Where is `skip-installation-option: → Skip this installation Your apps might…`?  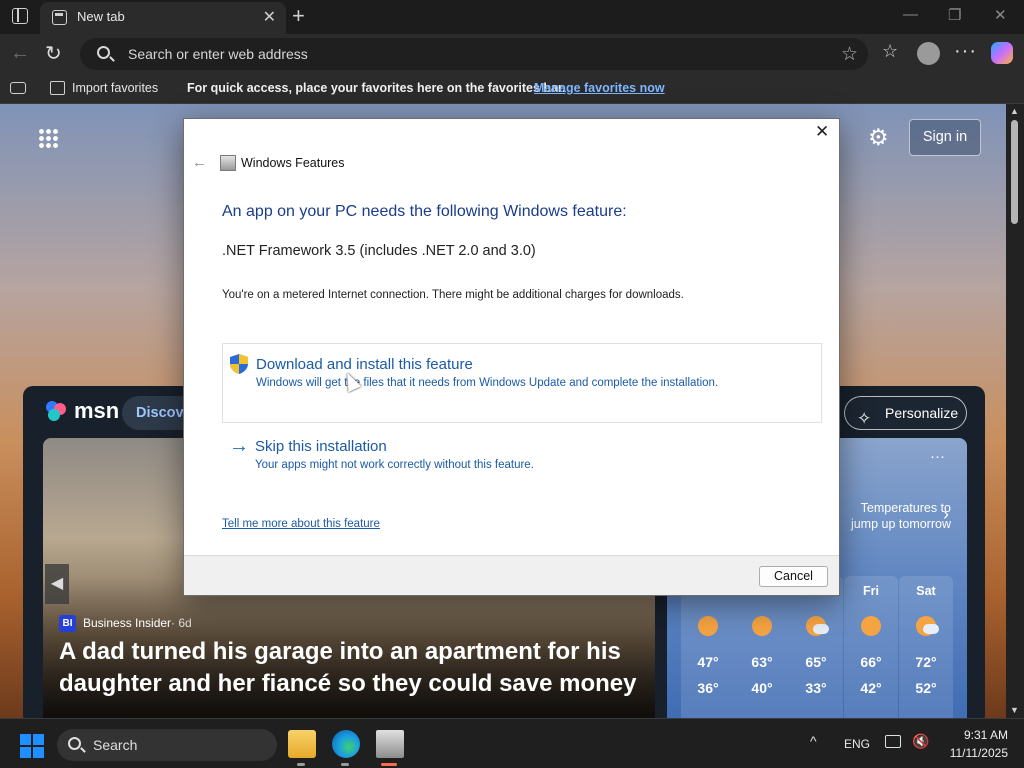
skip-installation-option: → Skip this installation Your apps might… is located at coordinates (522, 471).